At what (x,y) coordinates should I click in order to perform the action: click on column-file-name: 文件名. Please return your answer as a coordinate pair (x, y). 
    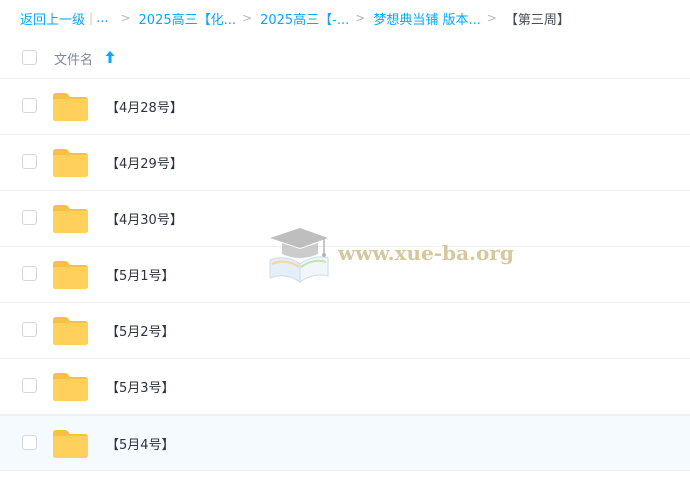
    Looking at the image, I should click on (73, 58).